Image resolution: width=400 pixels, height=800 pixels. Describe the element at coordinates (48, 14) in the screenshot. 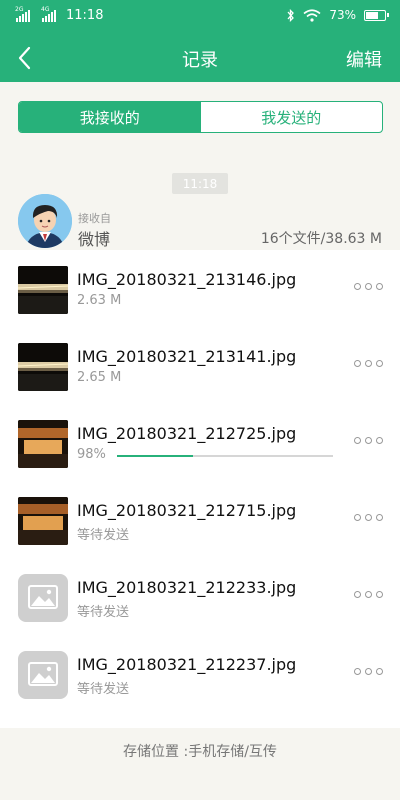

I see `cell-signal-2-icon: 4G` at that location.